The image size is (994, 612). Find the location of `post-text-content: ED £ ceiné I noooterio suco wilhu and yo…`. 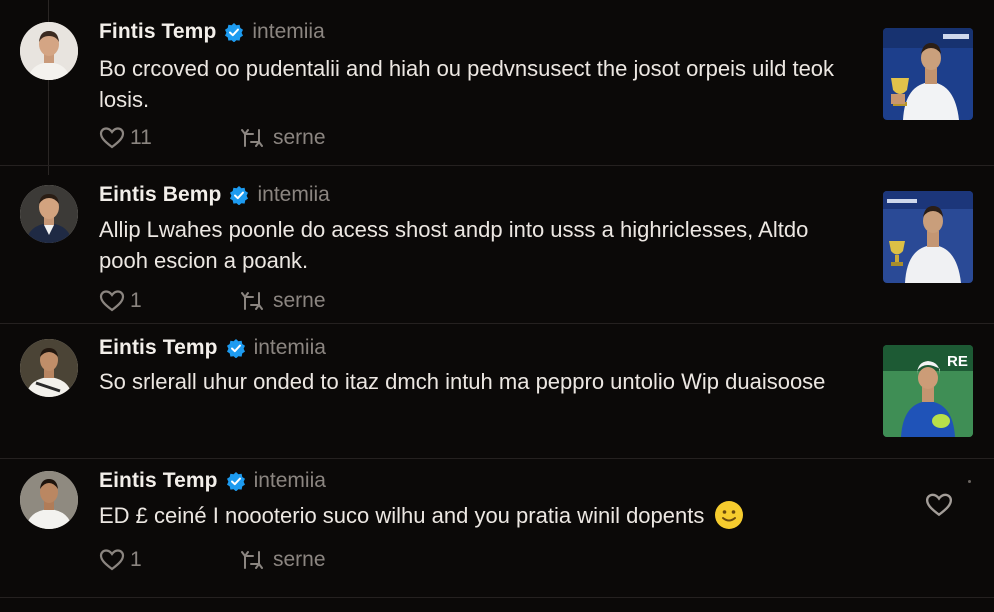

post-text-content: ED £ ceiné I noooterio suco wilhu and yo… is located at coordinates (402, 515).